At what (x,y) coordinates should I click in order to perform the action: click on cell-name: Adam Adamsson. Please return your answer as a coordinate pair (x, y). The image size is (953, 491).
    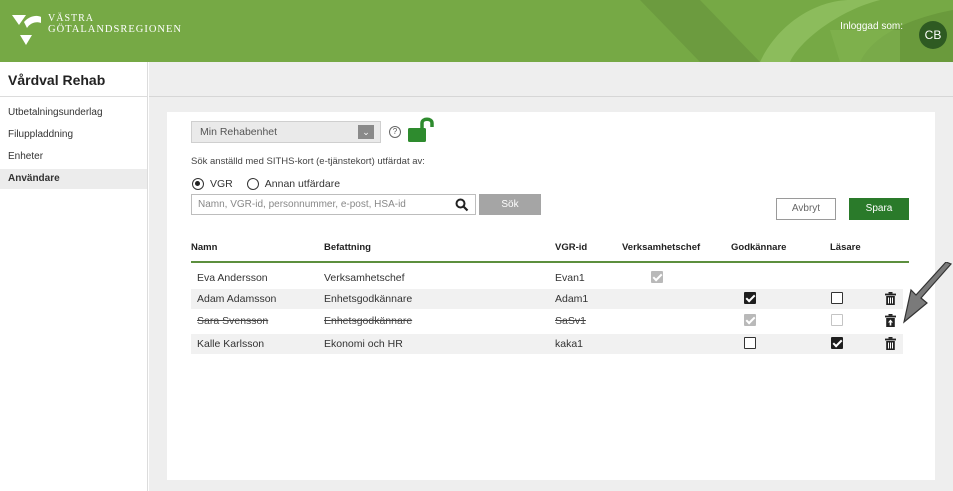
    Looking at the image, I should click on (237, 299).